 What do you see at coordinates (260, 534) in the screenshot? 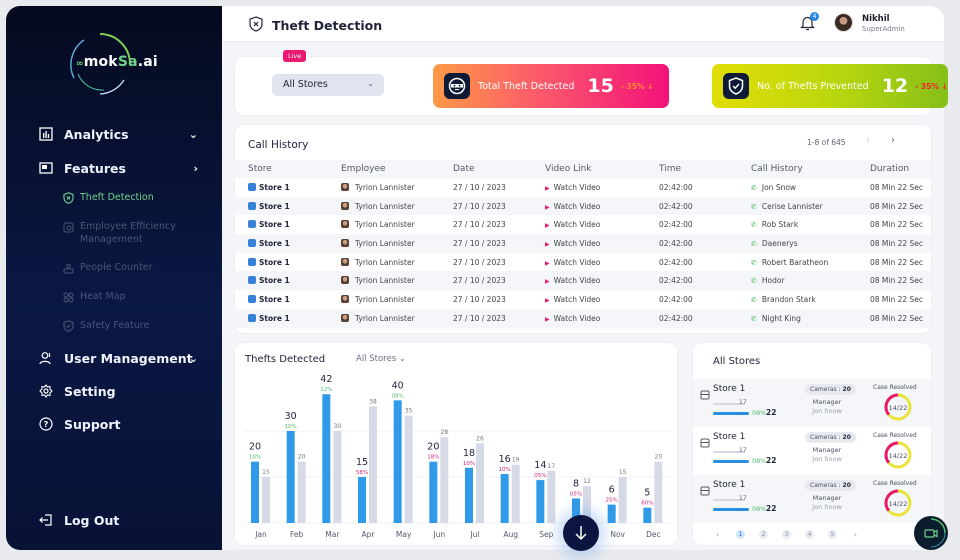
I see `x-tick-label: Jan` at bounding box center [260, 534].